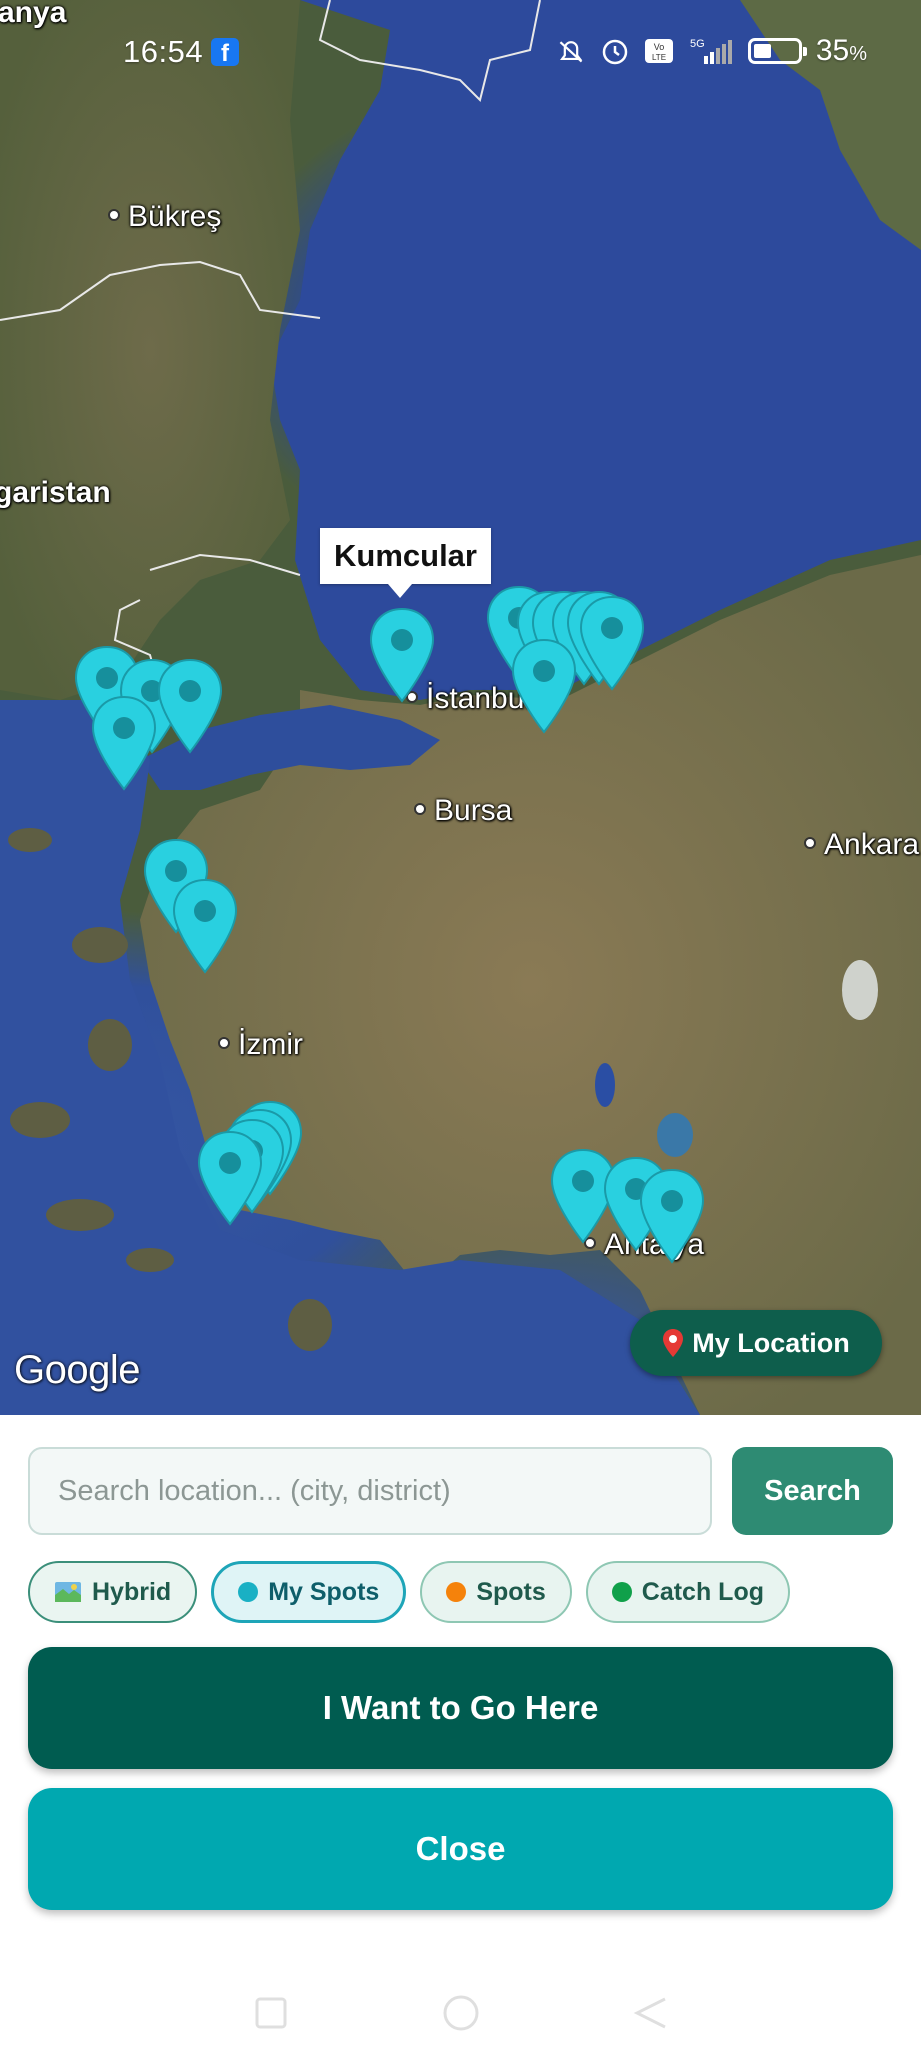  I want to click on filter-hybrid-label: Hybrid, so click(132, 1591).